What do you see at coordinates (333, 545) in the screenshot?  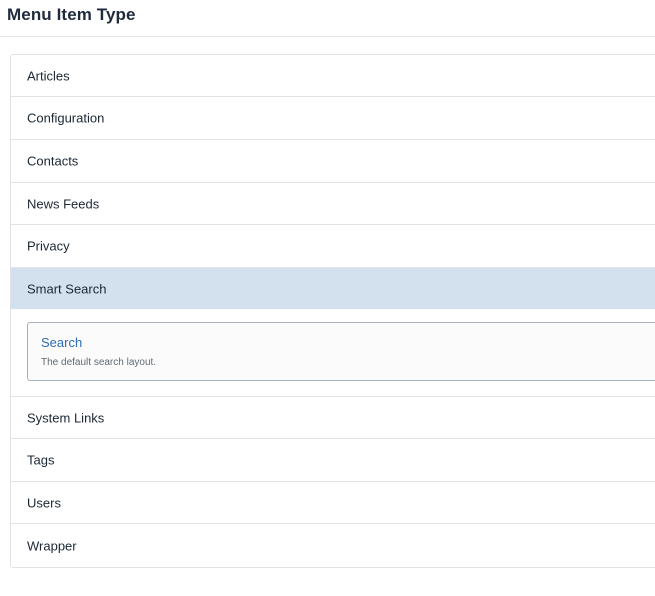 I see `accordion-item-wrapper: Wrapper` at bounding box center [333, 545].